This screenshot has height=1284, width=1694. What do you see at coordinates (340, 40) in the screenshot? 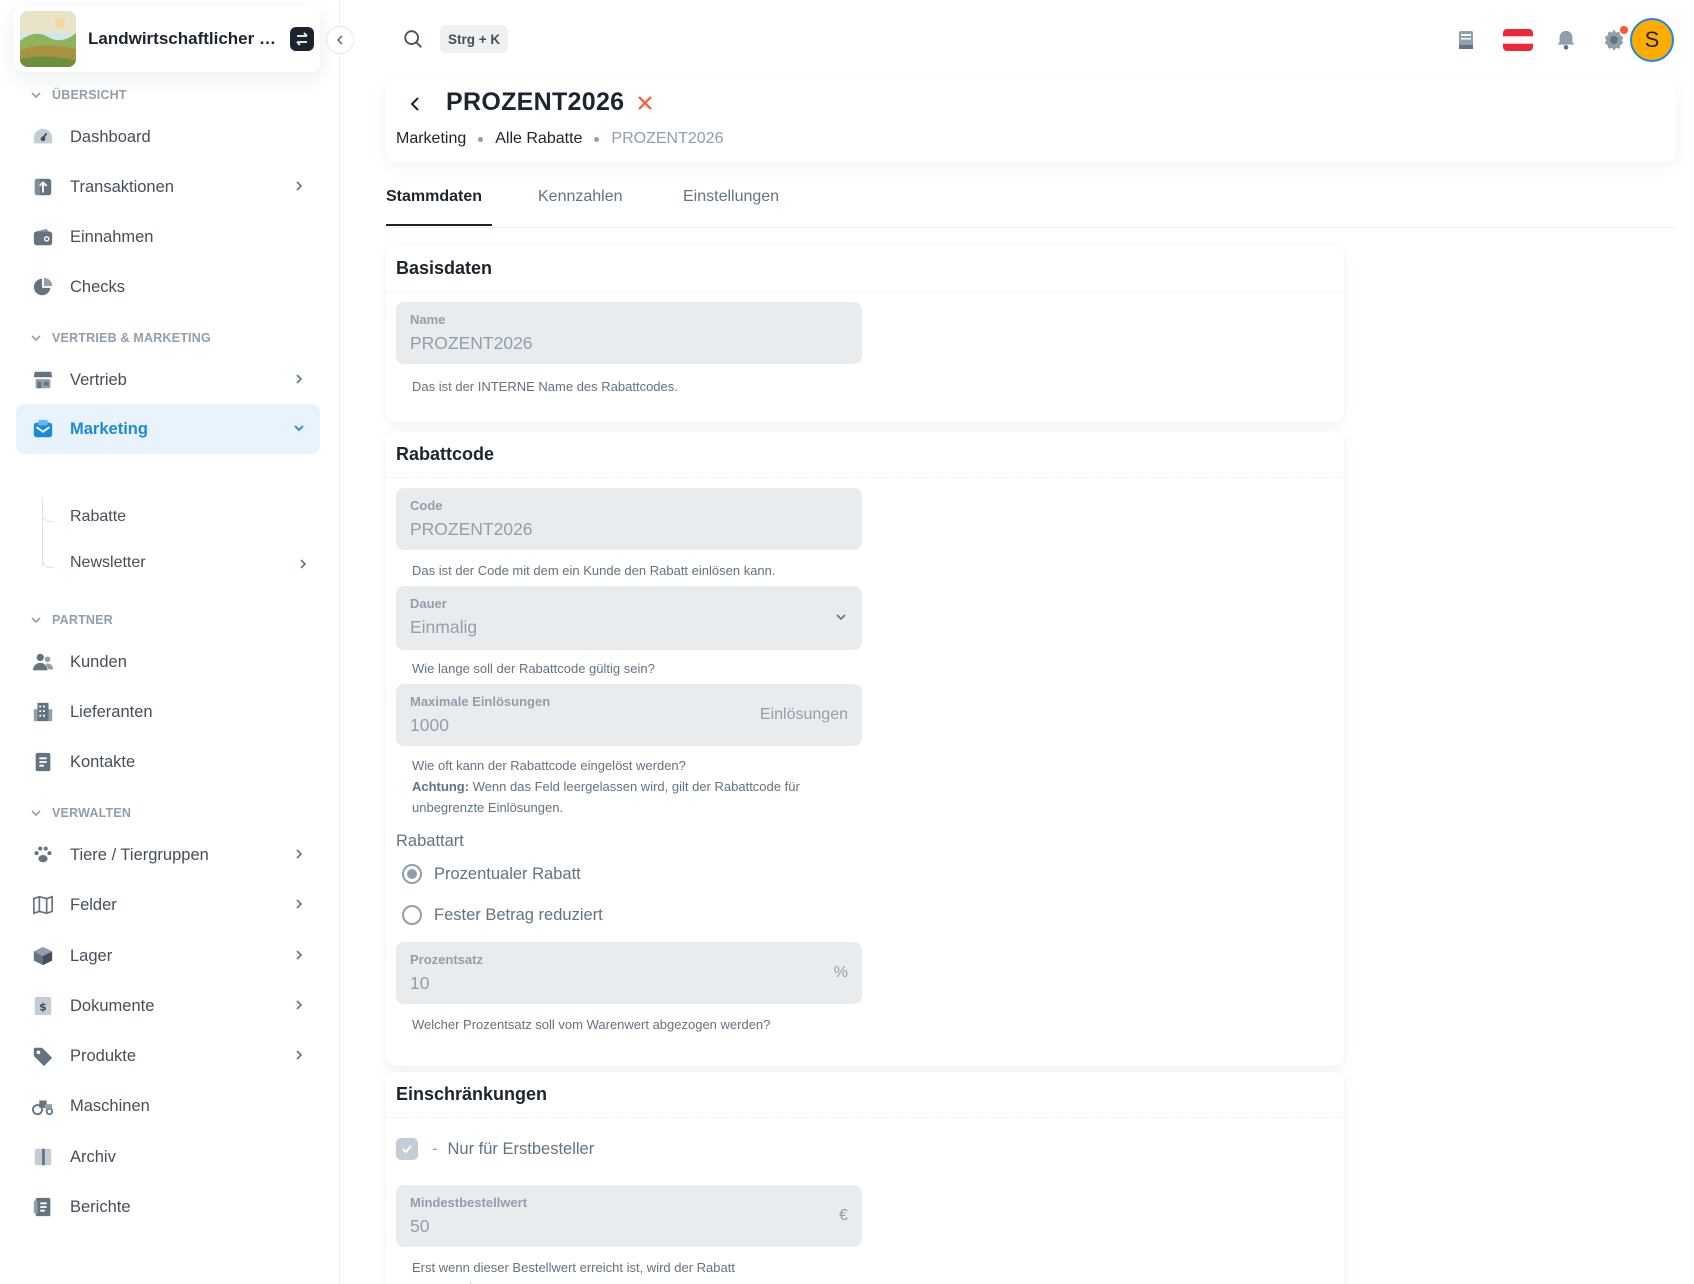
I see `collapse-sidebar-button` at bounding box center [340, 40].